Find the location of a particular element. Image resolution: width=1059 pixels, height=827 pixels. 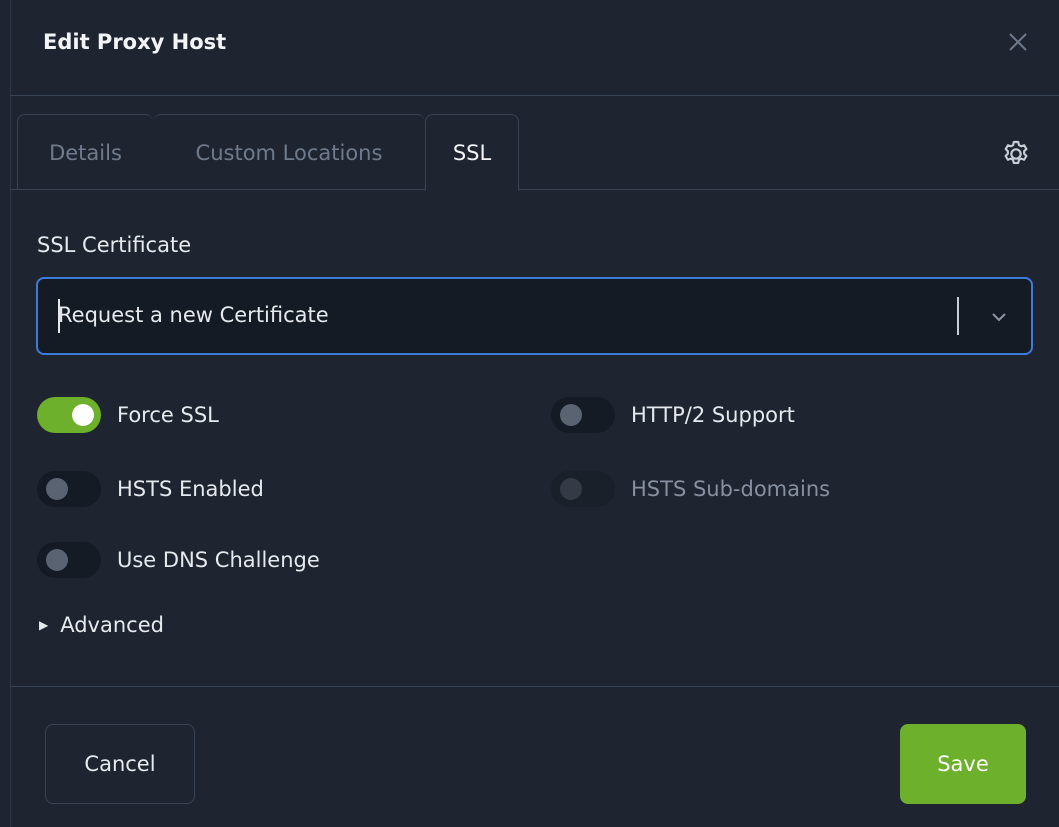

ssl-certificate-select: Request a new Certificate is located at coordinates (534, 316).